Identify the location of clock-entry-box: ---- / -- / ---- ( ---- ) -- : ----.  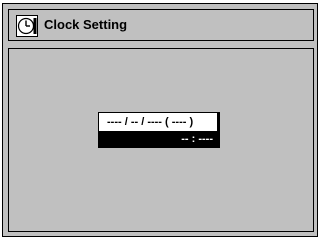
(159, 130).